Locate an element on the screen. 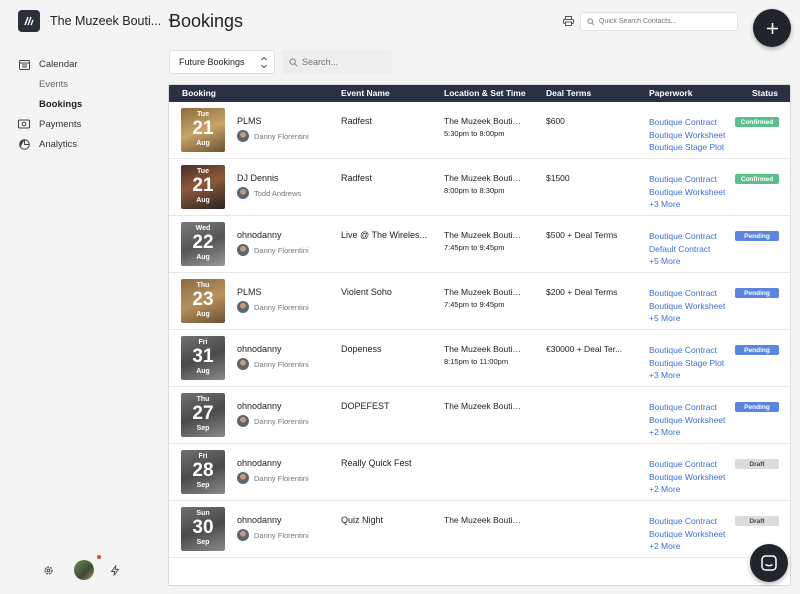 Image resolution: width=800 pixels, height=594 pixels. sidebar-item-label: Payments is located at coordinates (60, 124).